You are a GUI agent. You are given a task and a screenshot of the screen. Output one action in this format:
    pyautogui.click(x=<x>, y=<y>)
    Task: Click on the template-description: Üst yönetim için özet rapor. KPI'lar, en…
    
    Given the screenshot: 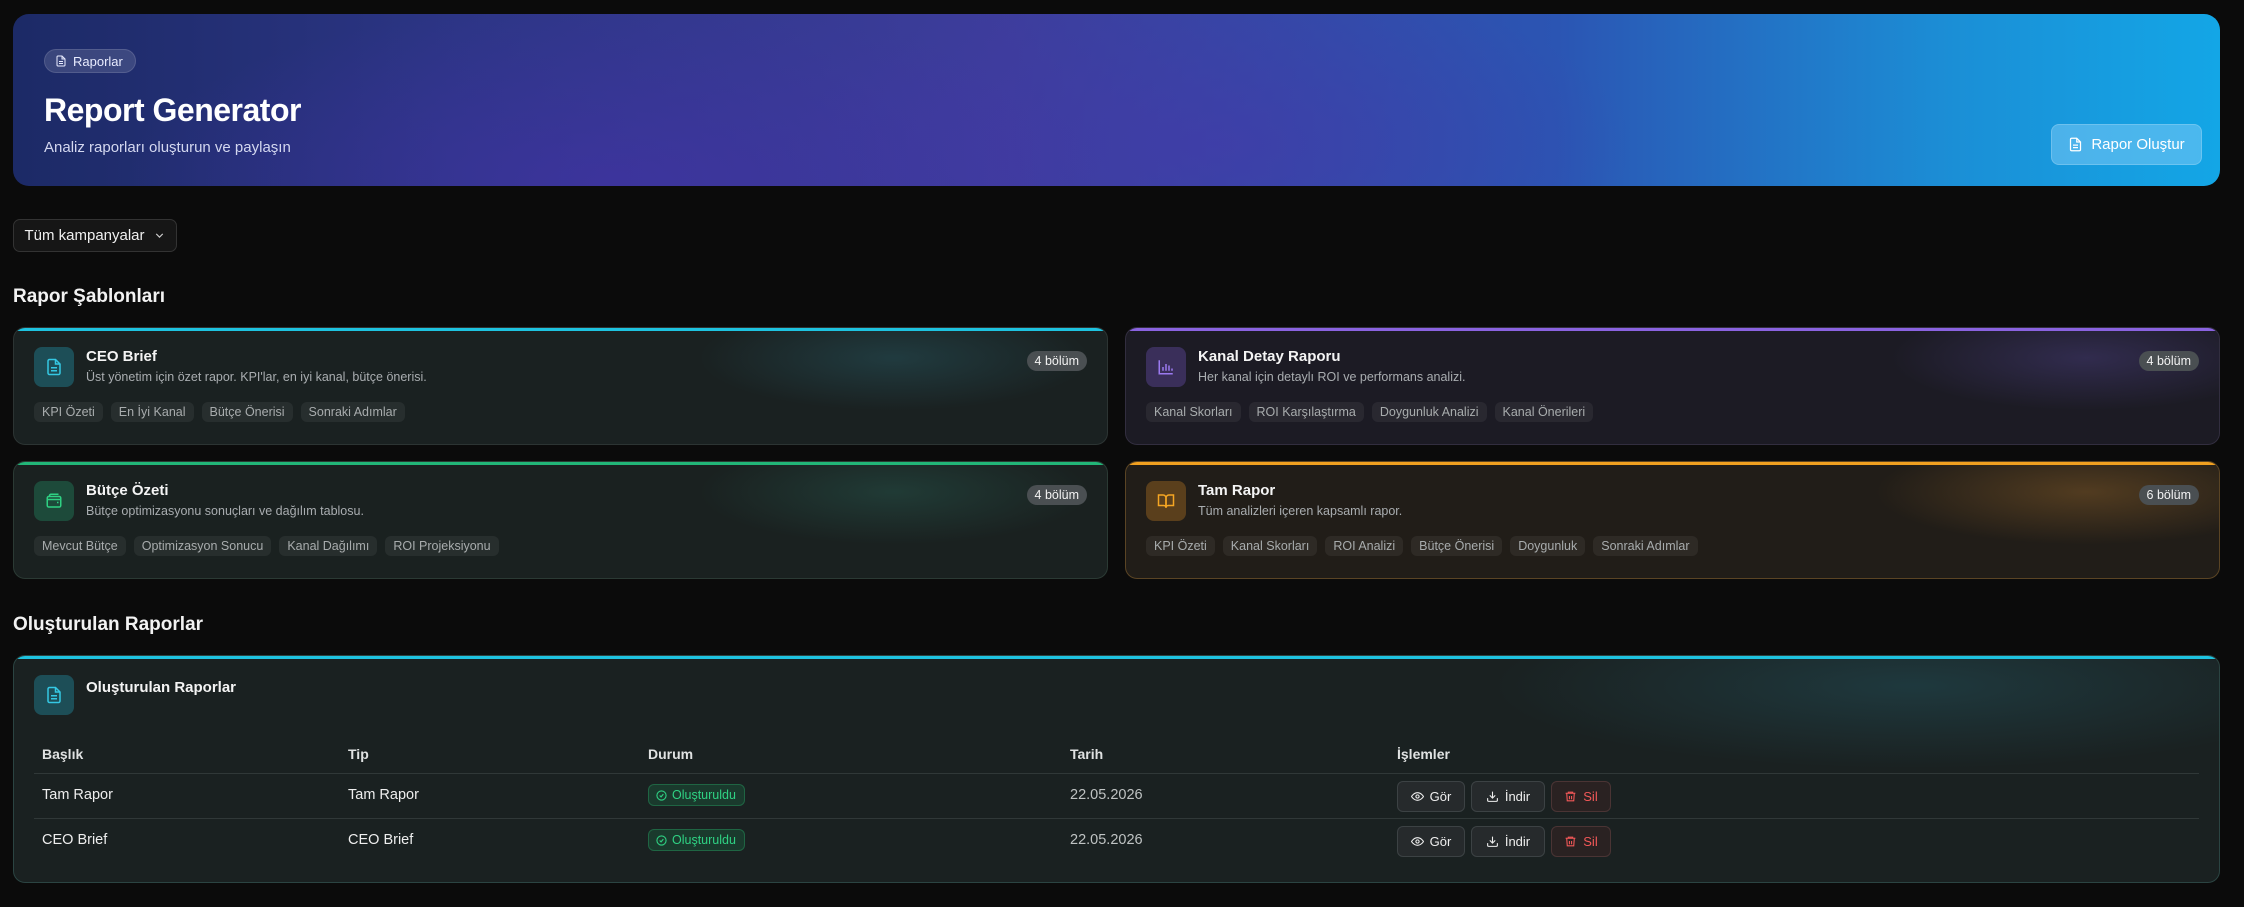 What is the action you would take?
    pyautogui.click(x=256, y=377)
    